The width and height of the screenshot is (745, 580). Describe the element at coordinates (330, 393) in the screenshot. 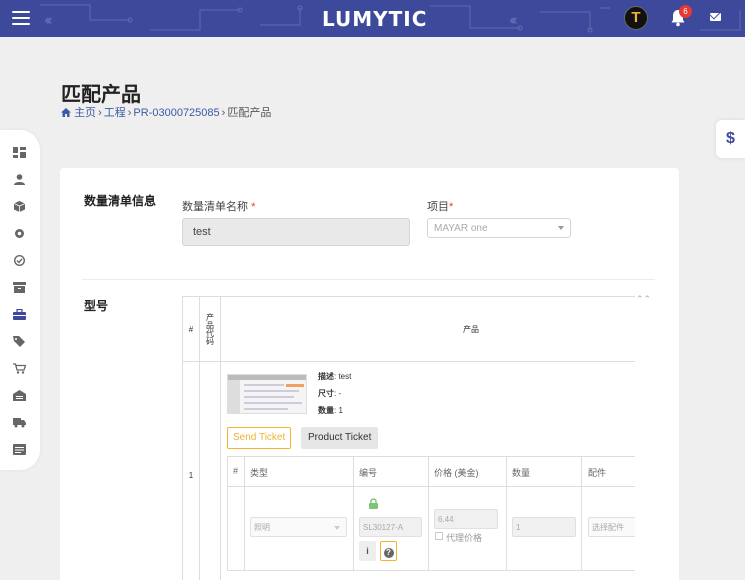

I see `product-size: 尺寸: -` at that location.